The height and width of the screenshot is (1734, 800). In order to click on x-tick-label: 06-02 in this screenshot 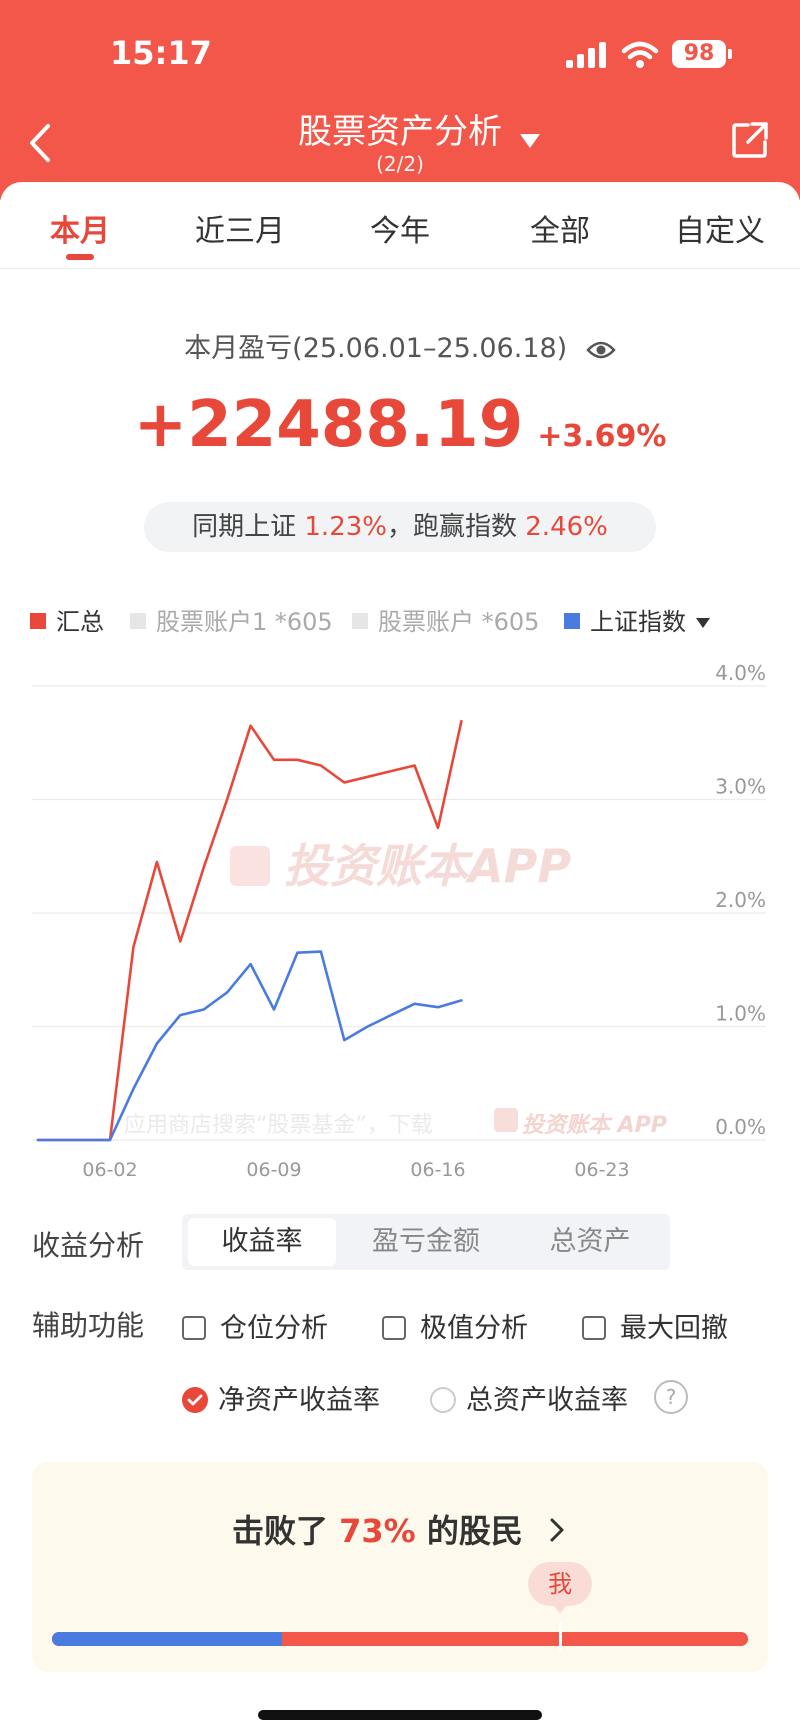, I will do `click(109, 1170)`.